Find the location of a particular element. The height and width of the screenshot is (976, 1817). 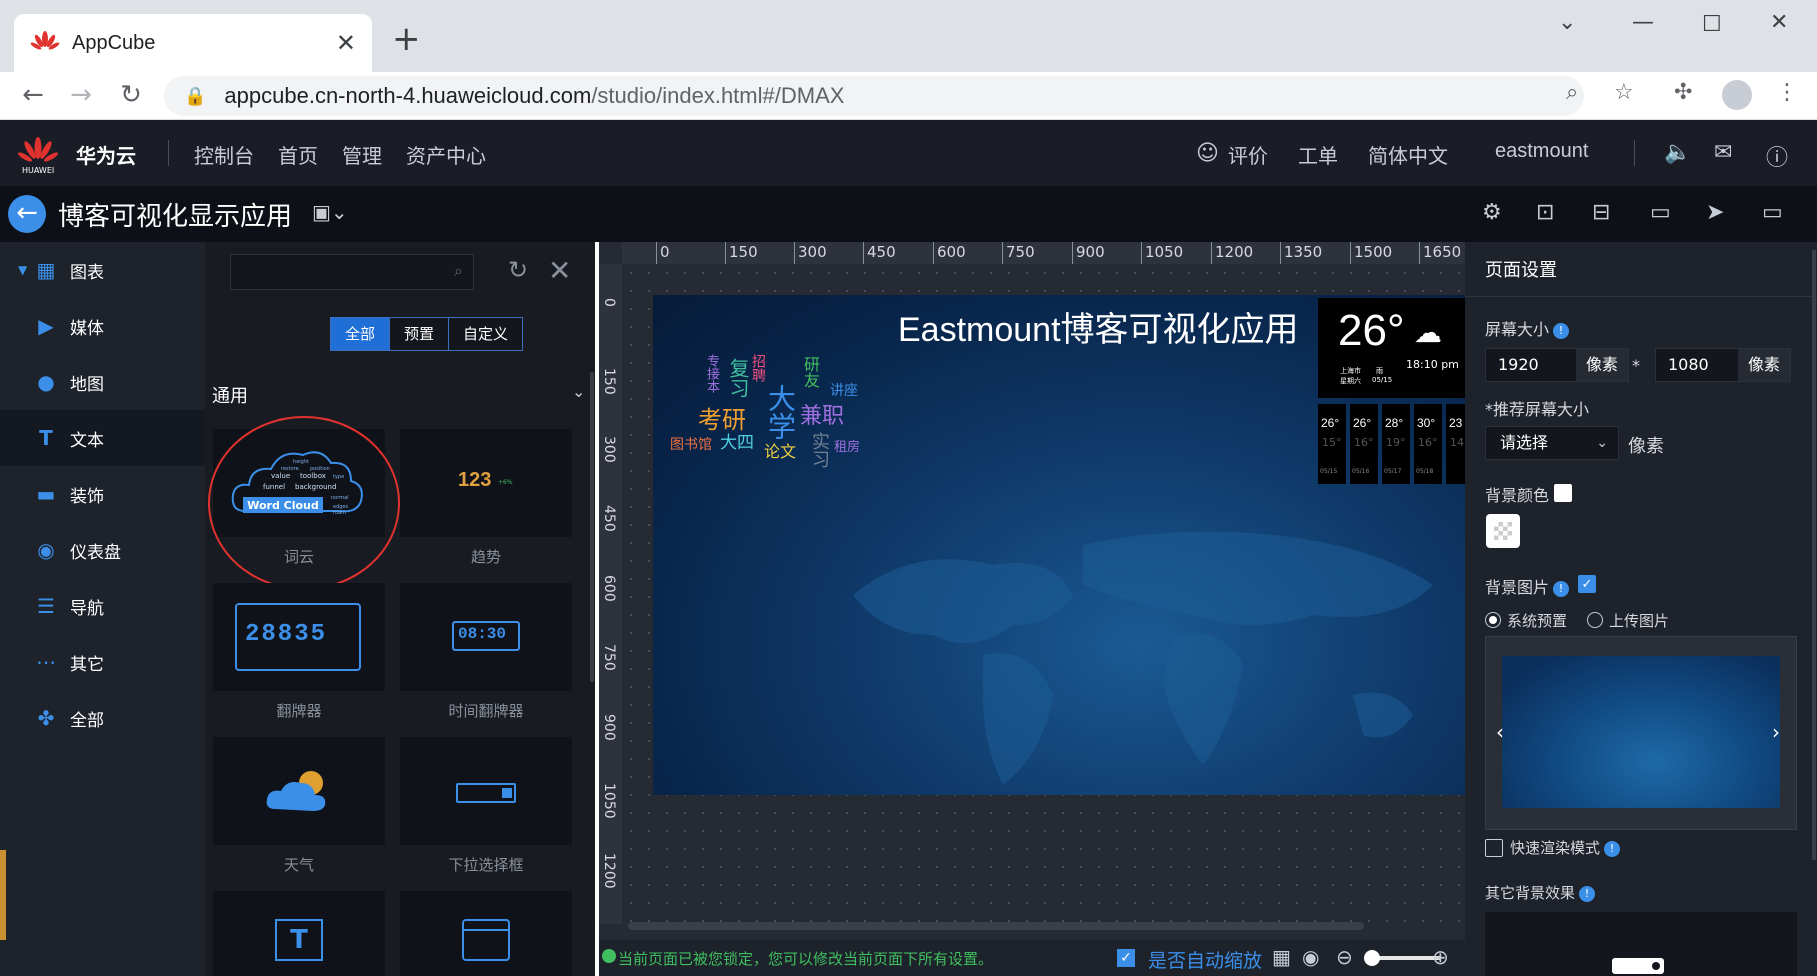

component-filter-tabs: 全部 预置 自定义 is located at coordinates (427, 334).